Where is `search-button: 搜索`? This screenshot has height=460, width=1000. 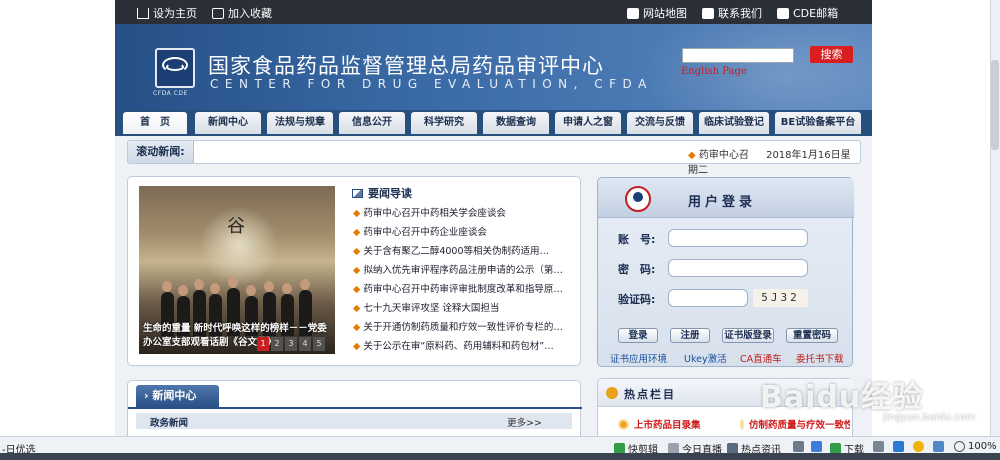 search-button: 搜索 is located at coordinates (831, 54).